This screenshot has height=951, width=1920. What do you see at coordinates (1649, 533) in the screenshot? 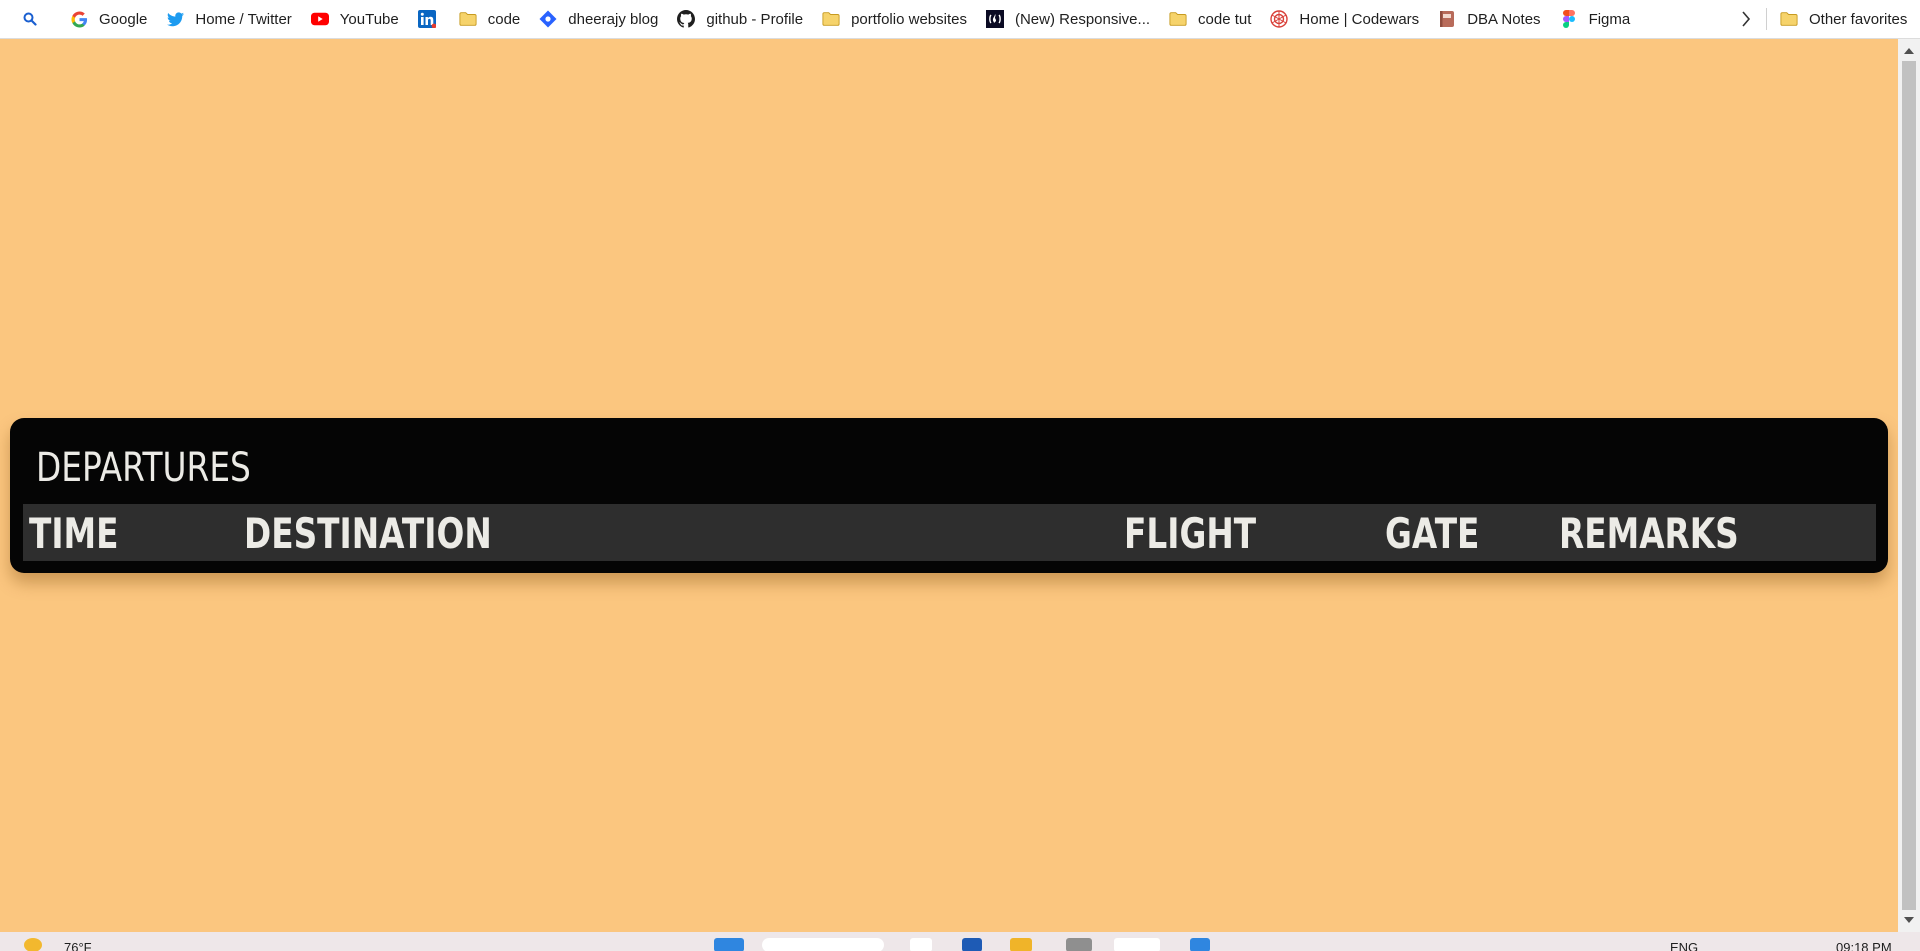
I see `column-header-remarks: REMARKS` at bounding box center [1649, 533].